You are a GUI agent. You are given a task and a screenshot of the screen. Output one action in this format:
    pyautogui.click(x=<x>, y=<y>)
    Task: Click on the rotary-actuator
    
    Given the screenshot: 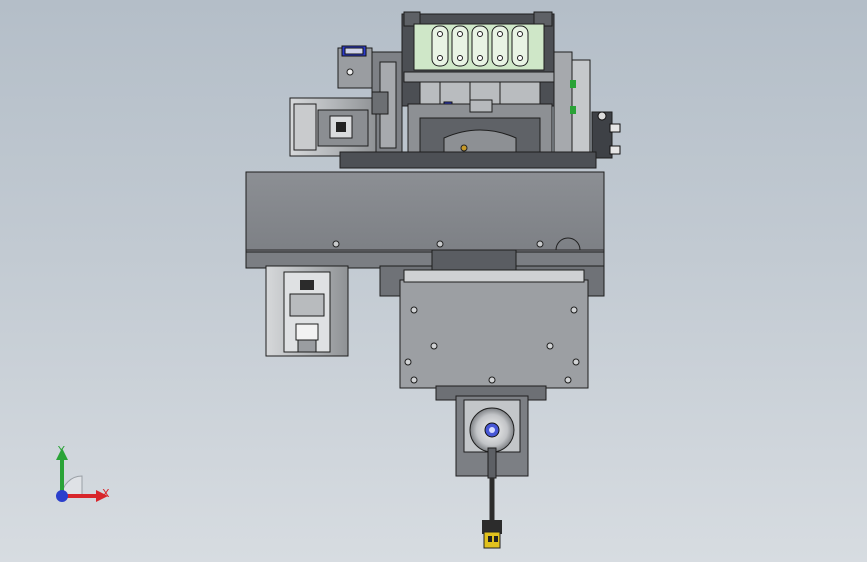 What is the action you would take?
    pyautogui.click(x=339, y=124)
    